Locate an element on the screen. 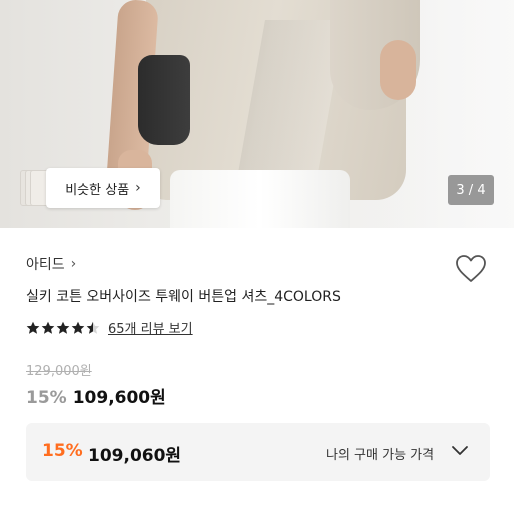 This screenshot has width=514, height=514. original-price: 129,000원 is located at coordinates (59, 371).